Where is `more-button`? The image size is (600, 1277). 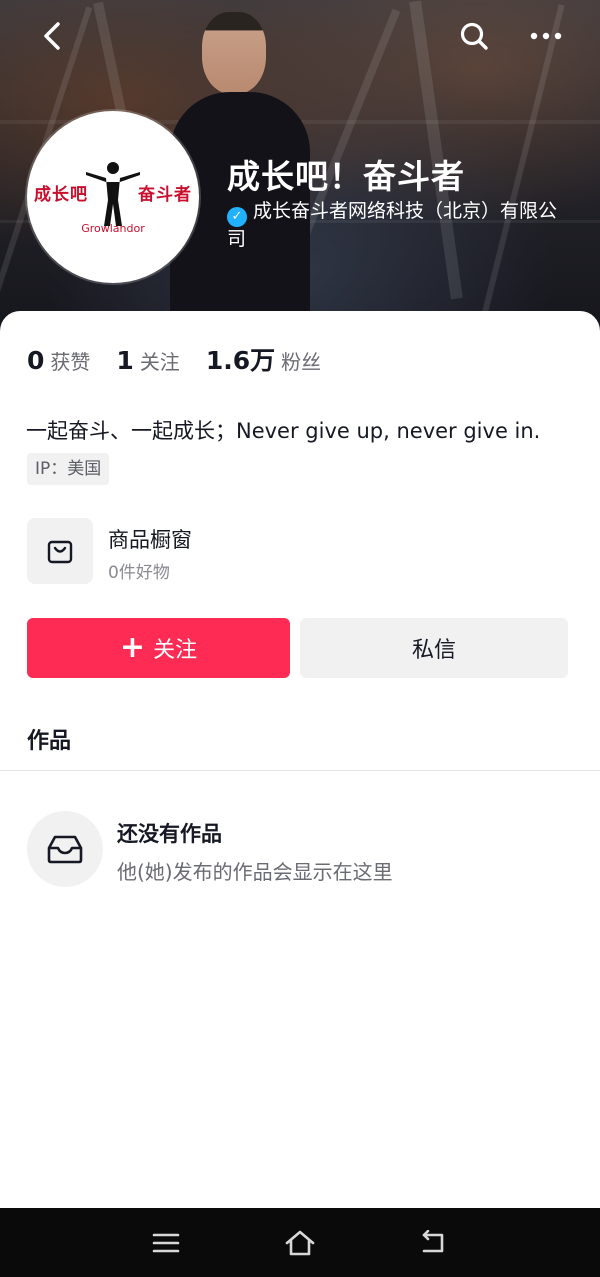 more-button is located at coordinates (546, 36).